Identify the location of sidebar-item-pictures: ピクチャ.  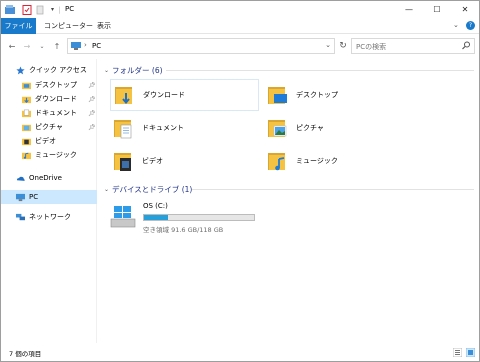
(42, 127).